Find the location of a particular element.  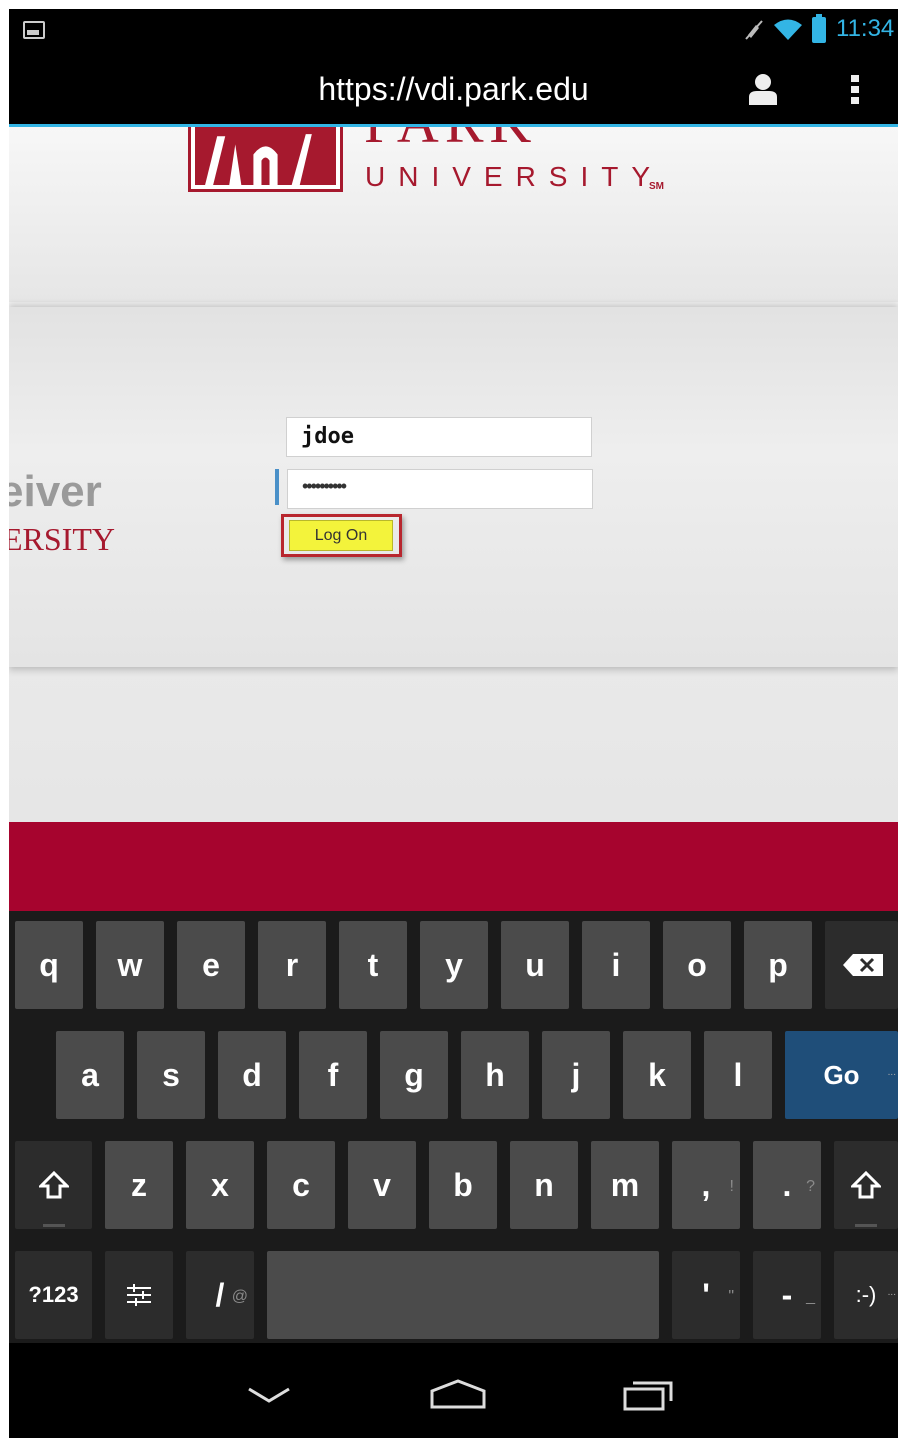

key-p: p is located at coordinates (778, 965).